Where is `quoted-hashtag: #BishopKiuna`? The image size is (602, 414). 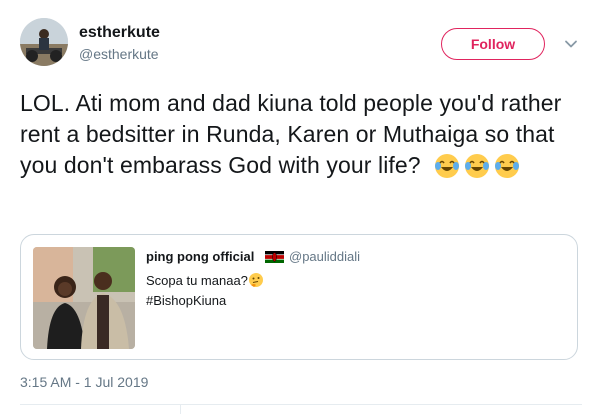
quoted-hashtag: #BishopKiuna is located at coordinates (186, 300).